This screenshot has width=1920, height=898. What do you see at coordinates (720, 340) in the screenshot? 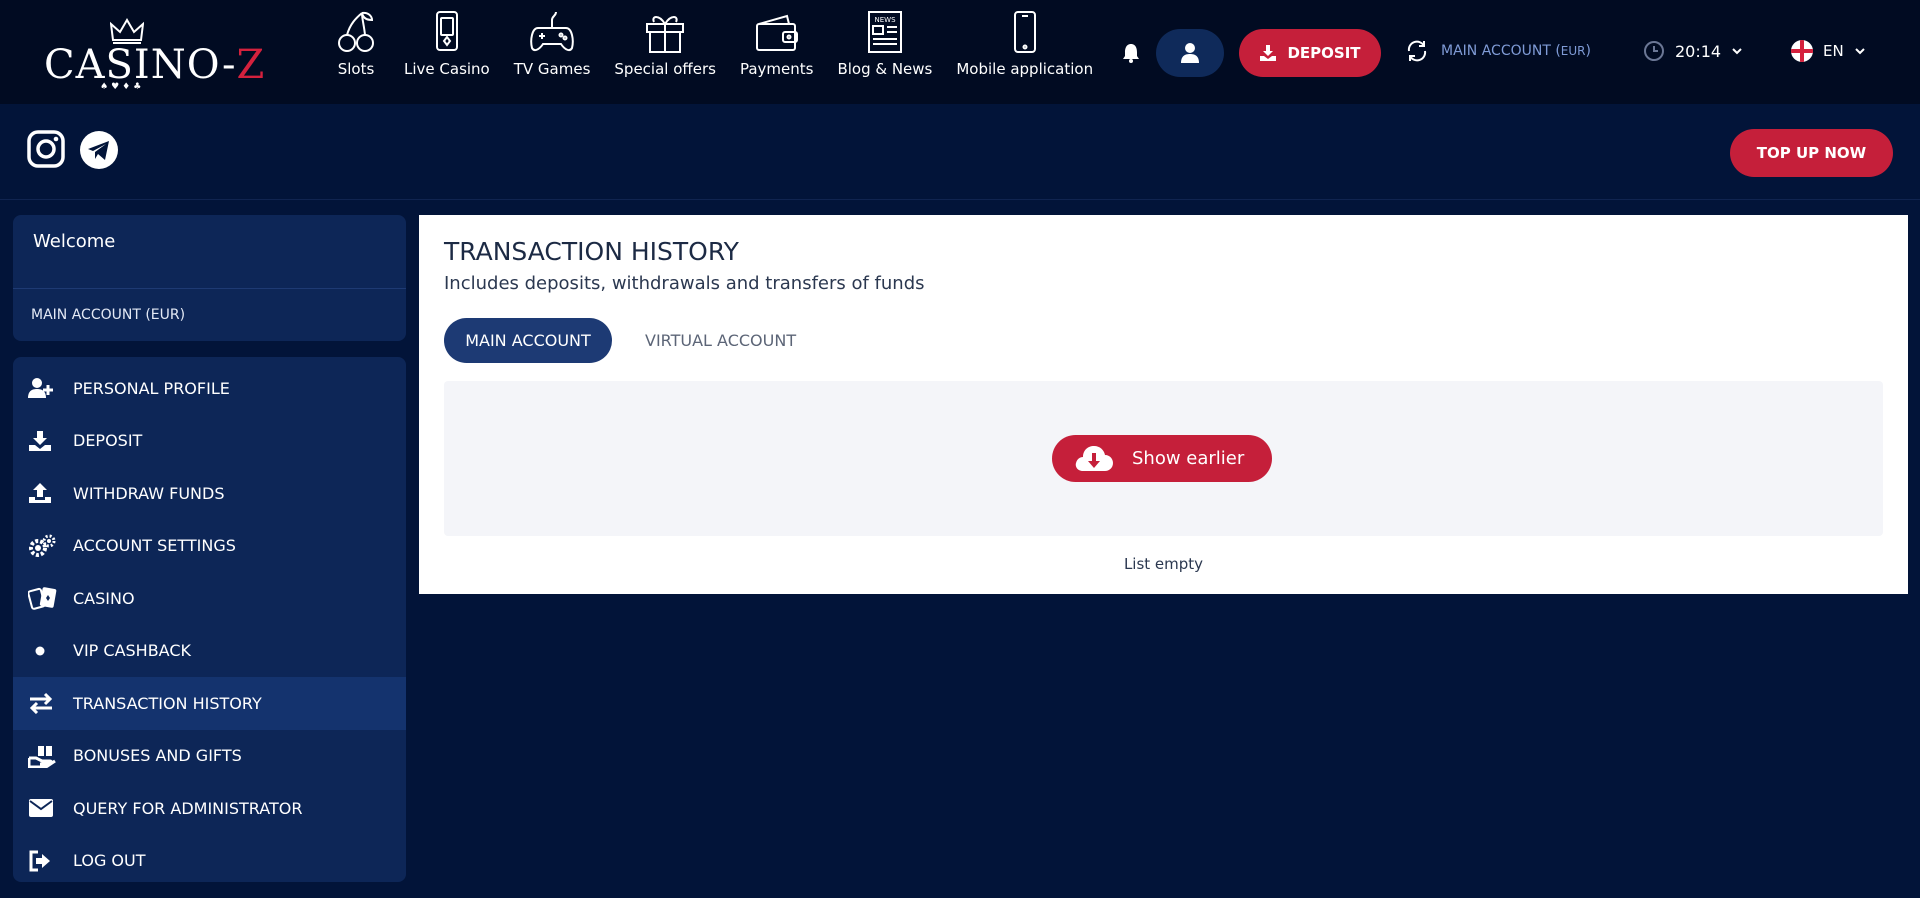
I see `tab-virtual-account: VIRTUAL ACCOUNT` at bounding box center [720, 340].